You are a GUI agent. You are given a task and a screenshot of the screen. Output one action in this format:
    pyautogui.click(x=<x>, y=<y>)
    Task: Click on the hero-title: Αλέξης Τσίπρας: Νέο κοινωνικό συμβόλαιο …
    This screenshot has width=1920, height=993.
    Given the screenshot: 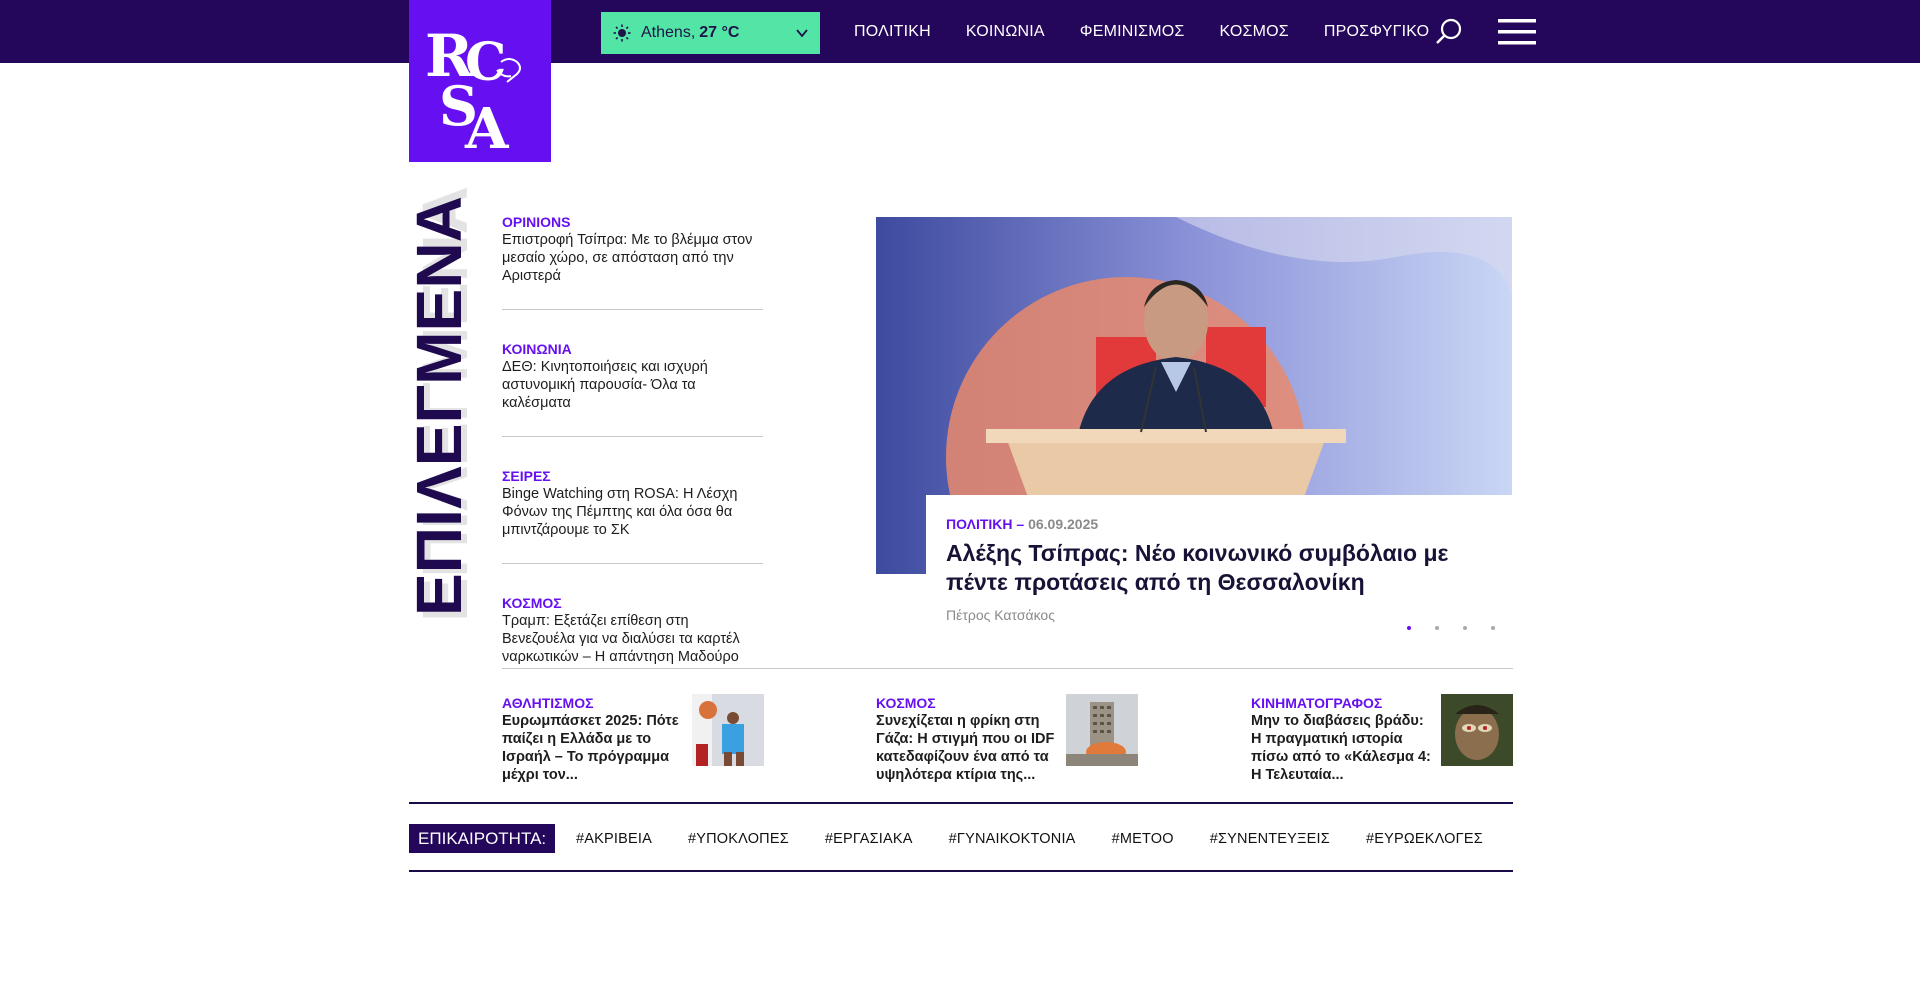 What is the action you would take?
    pyautogui.click(x=1219, y=568)
    